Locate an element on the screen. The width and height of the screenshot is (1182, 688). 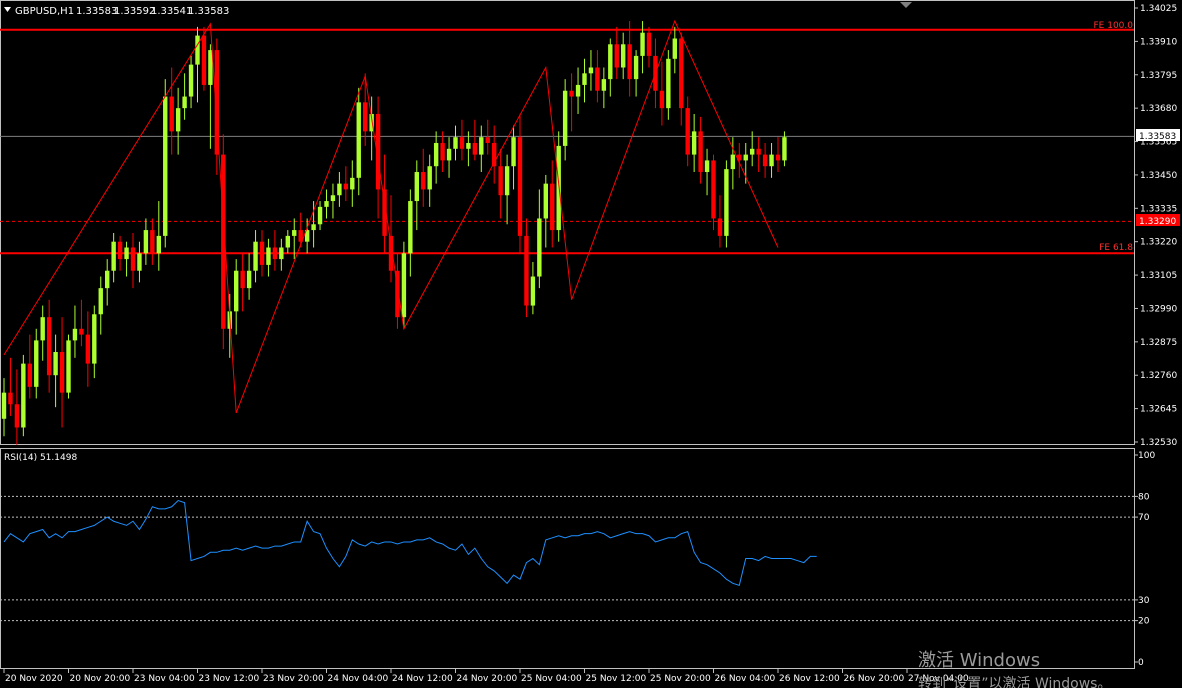
time-tick-label: 24 Nov 04:00 is located at coordinates (358, 679).